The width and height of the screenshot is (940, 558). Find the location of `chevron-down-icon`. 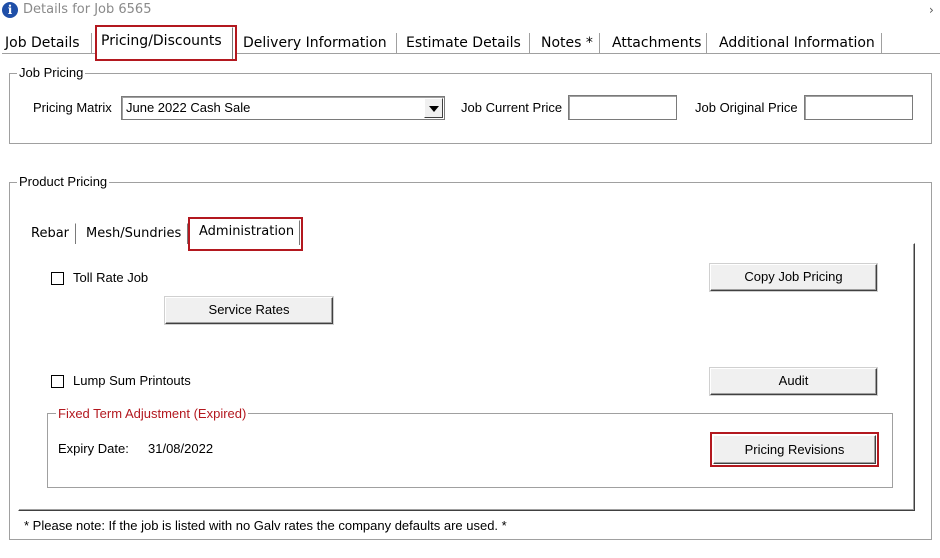

chevron-down-icon is located at coordinates (434, 109).